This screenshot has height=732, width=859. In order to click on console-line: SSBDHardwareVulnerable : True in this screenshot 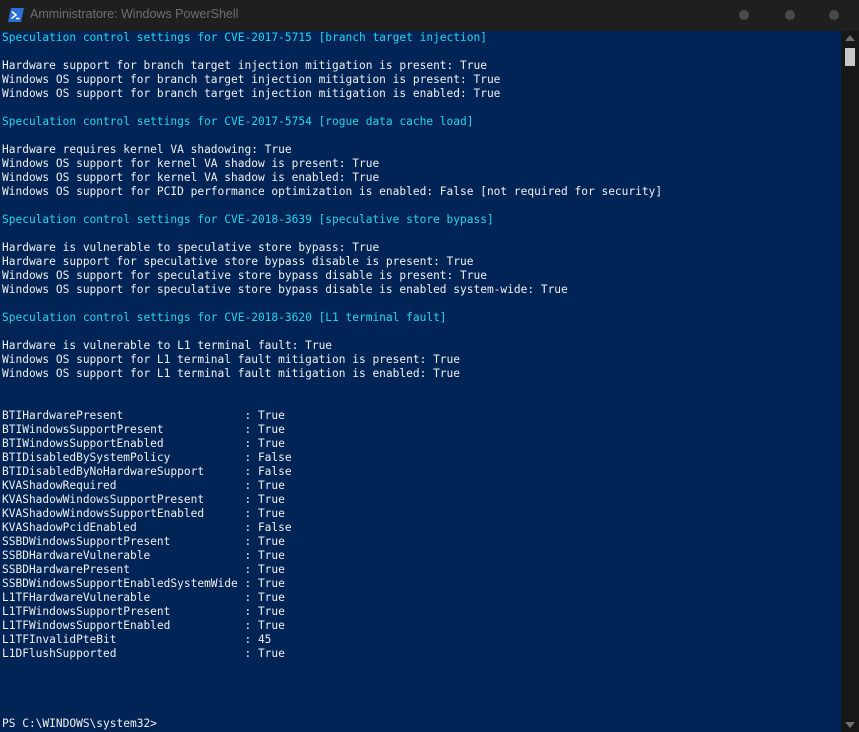, I will do `click(143, 555)`.